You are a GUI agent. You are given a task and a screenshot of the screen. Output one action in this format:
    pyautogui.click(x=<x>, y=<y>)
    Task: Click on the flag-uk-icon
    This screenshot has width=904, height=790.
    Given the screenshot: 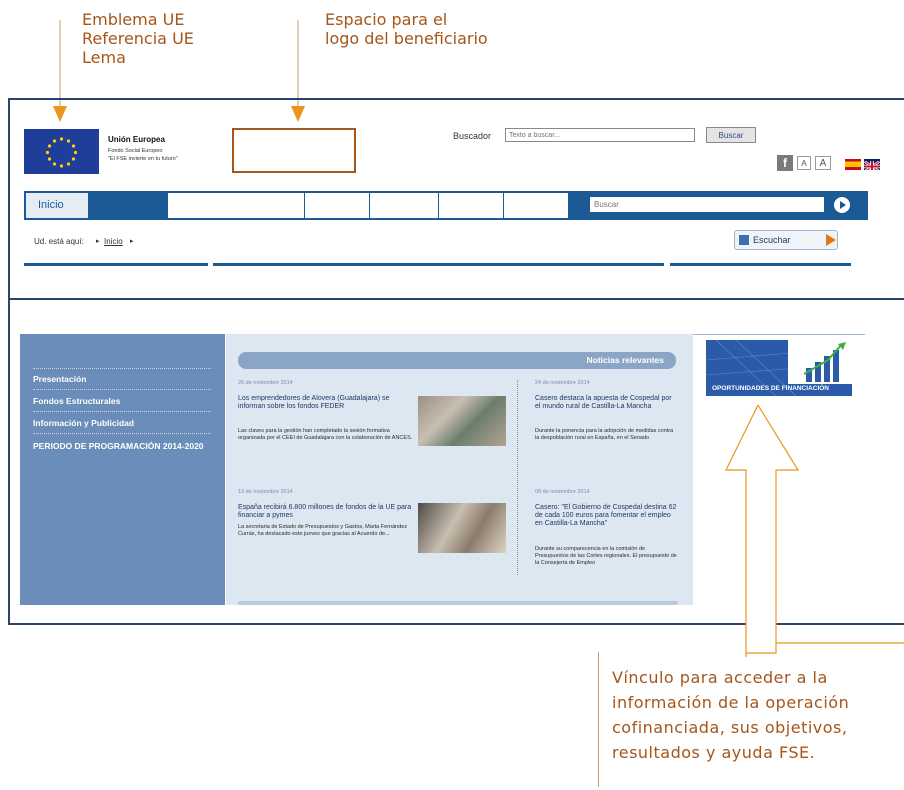 What is the action you would take?
    pyautogui.click(x=872, y=164)
    